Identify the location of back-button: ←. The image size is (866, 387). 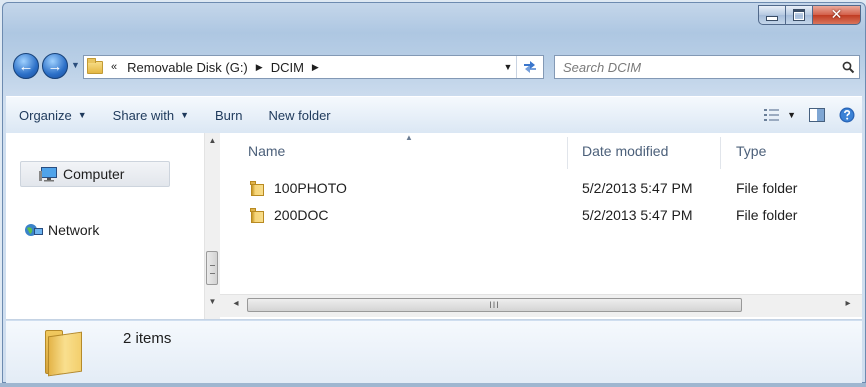
(26, 66).